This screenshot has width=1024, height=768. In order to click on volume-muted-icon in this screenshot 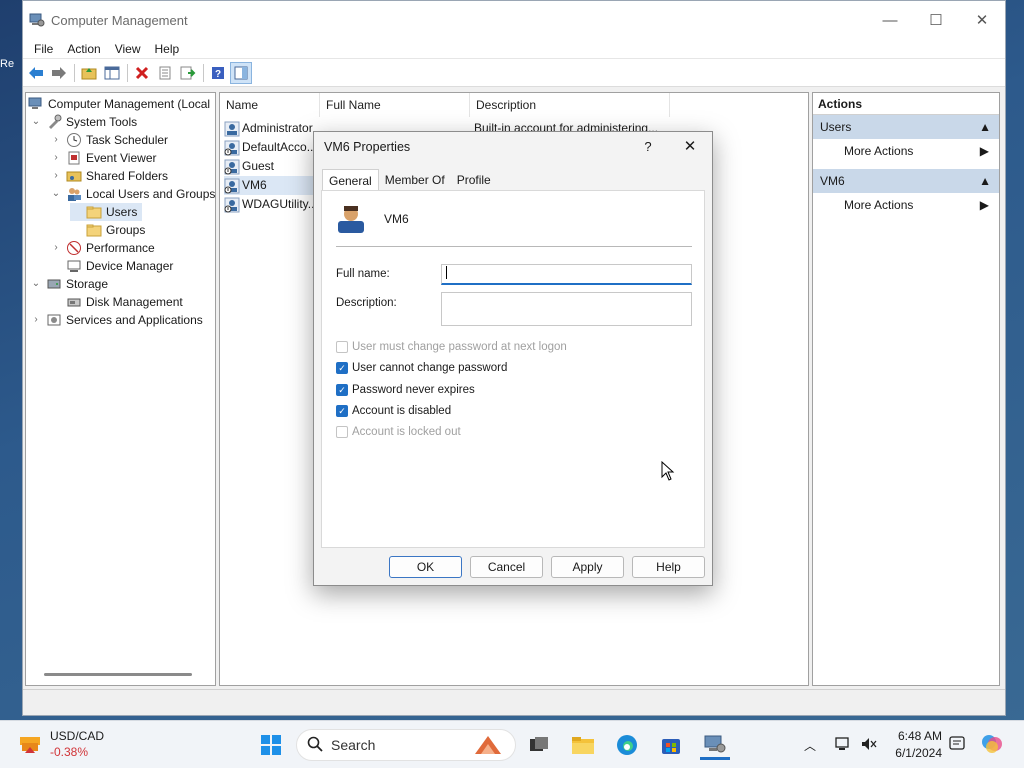, I will do `click(869, 745)`.